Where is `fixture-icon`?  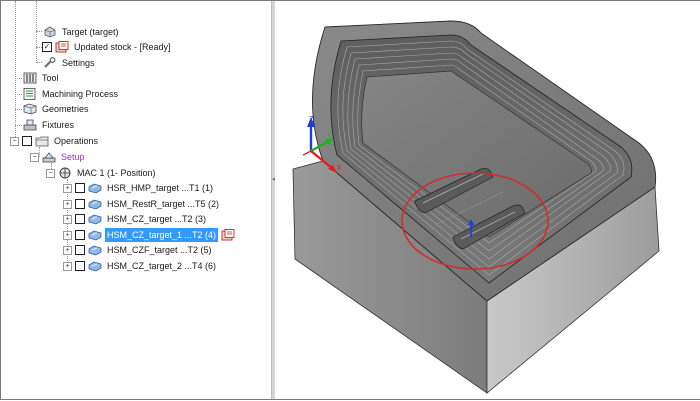 fixture-icon is located at coordinates (30, 125).